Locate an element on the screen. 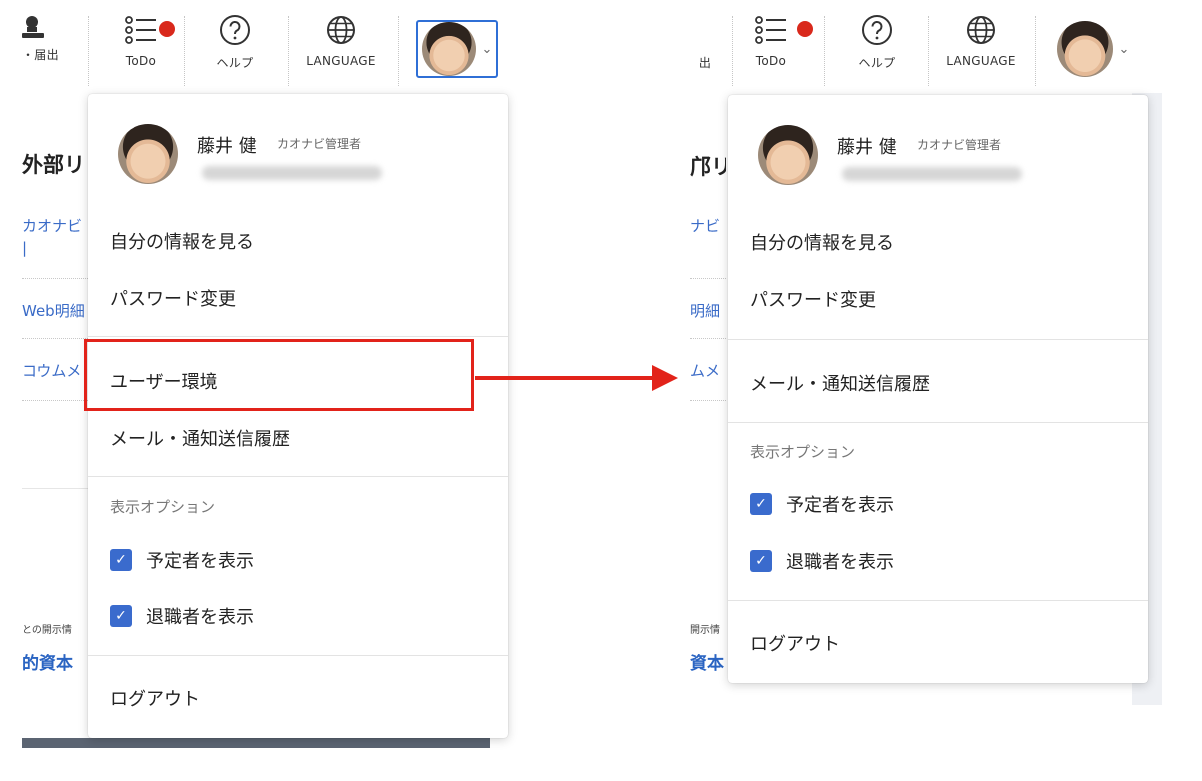 The image size is (1202, 781). nav-label-partial: ・届出 is located at coordinates (40, 55).